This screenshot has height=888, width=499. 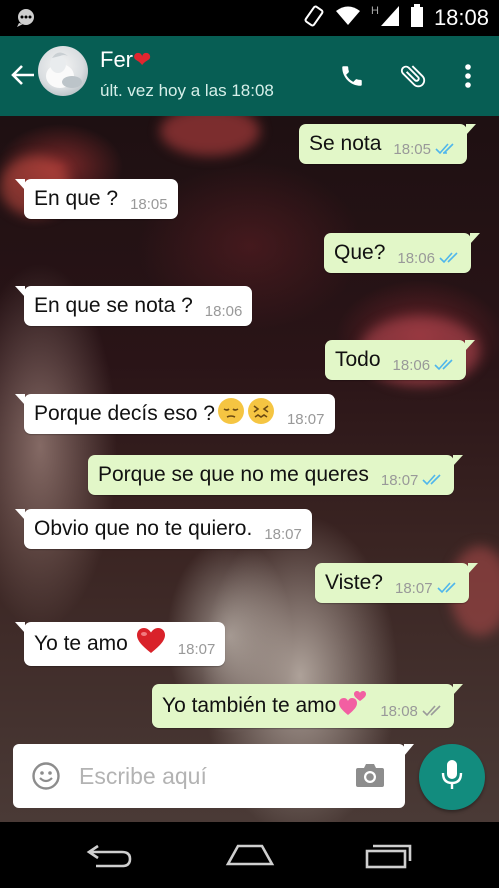 I want to click on message-composer, so click(x=213, y=776).